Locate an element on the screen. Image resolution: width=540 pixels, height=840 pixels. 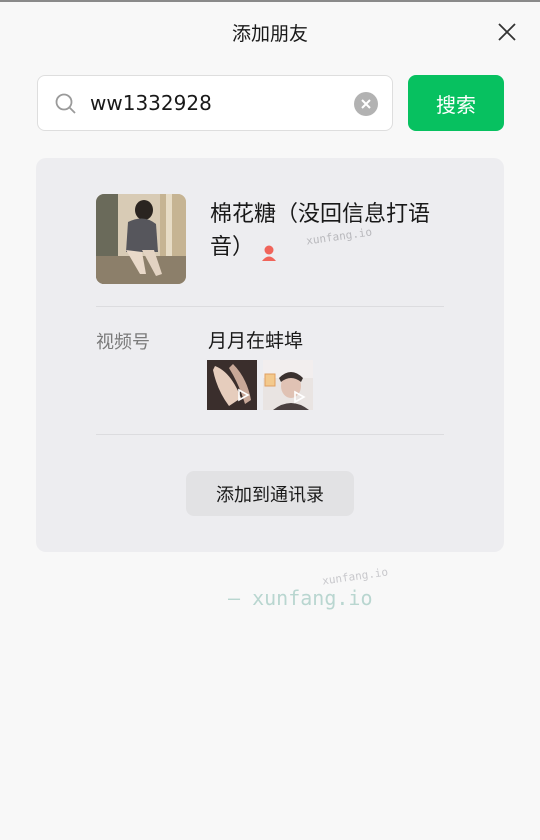
clear-search-icon is located at coordinates (366, 104).